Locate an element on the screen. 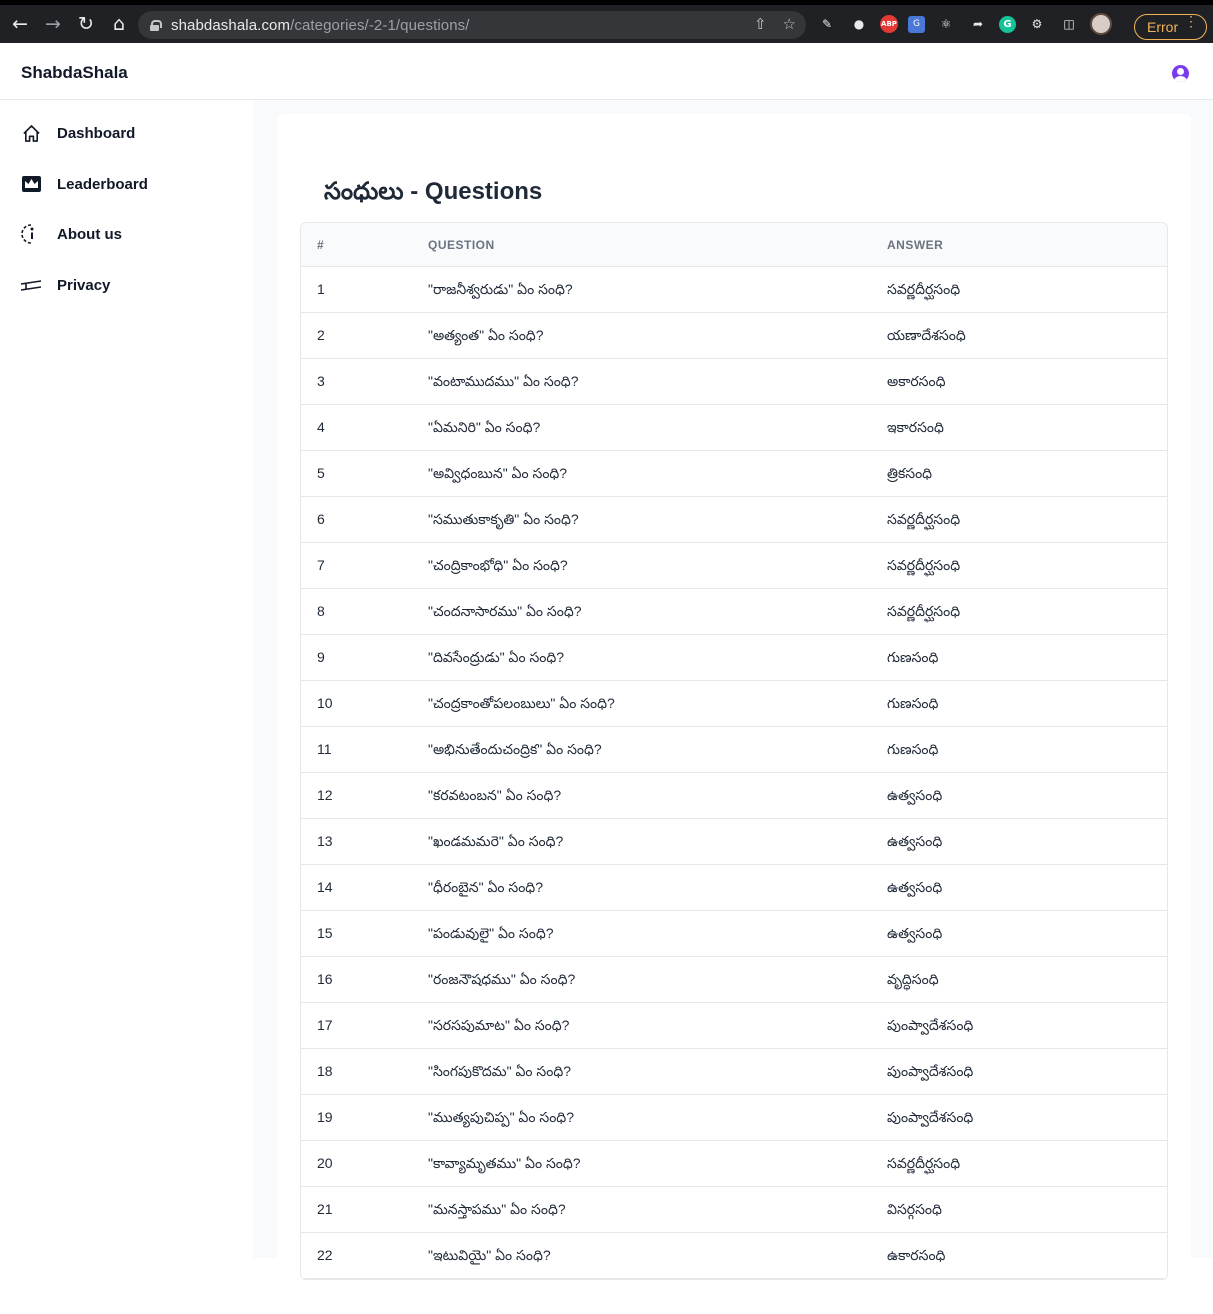 This screenshot has width=1213, height=1314. row-question: "రాజనీశ్వరుడు" ఏం సంధి? is located at coordinates (500, 289).